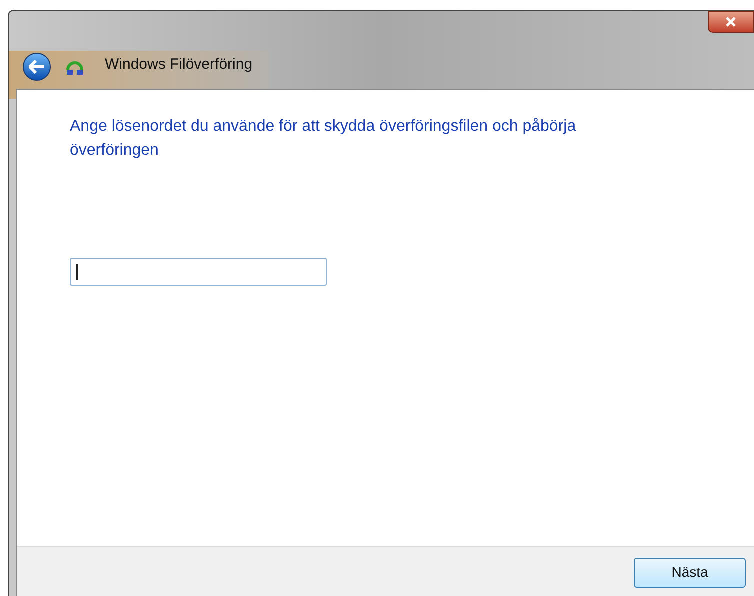 Image resolution: width=754 pixels, height=596 pixels. I want to click on window-title: Windows Filöverföring, so click(179, 64).